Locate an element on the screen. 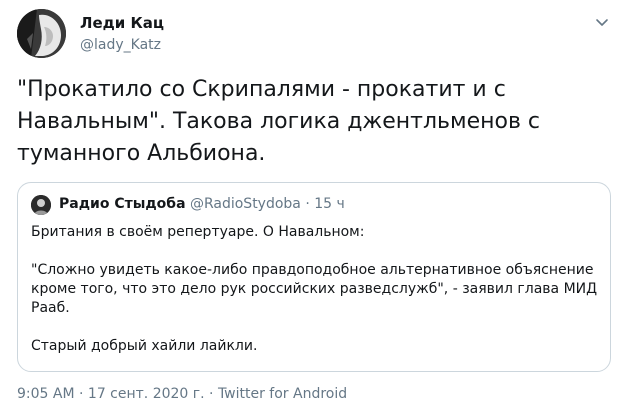  author-handle: @lady_Katz is located at coordinates (120, 45).